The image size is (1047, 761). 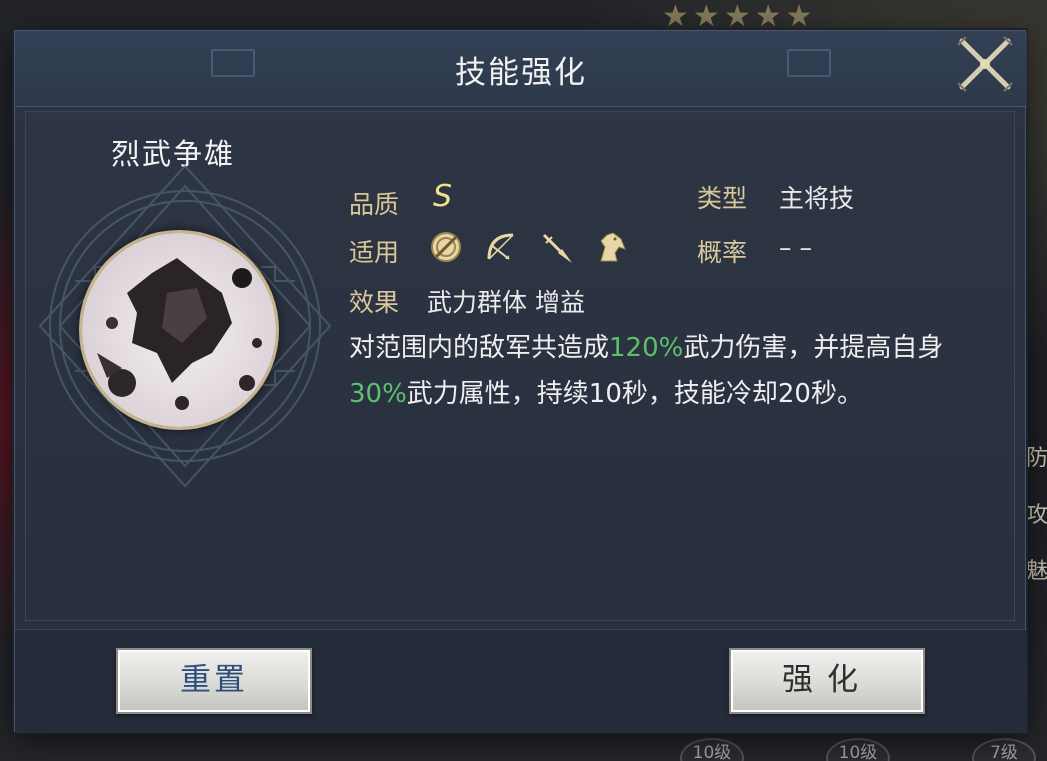 I want to click on chance-value: – –, so click(x=795, y=247).